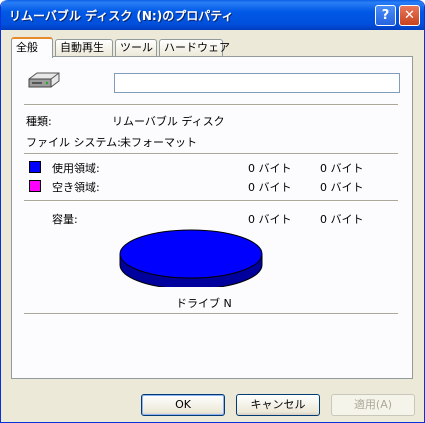  I want to click on tab-autoplay: 自動再生, so click(84, 47).